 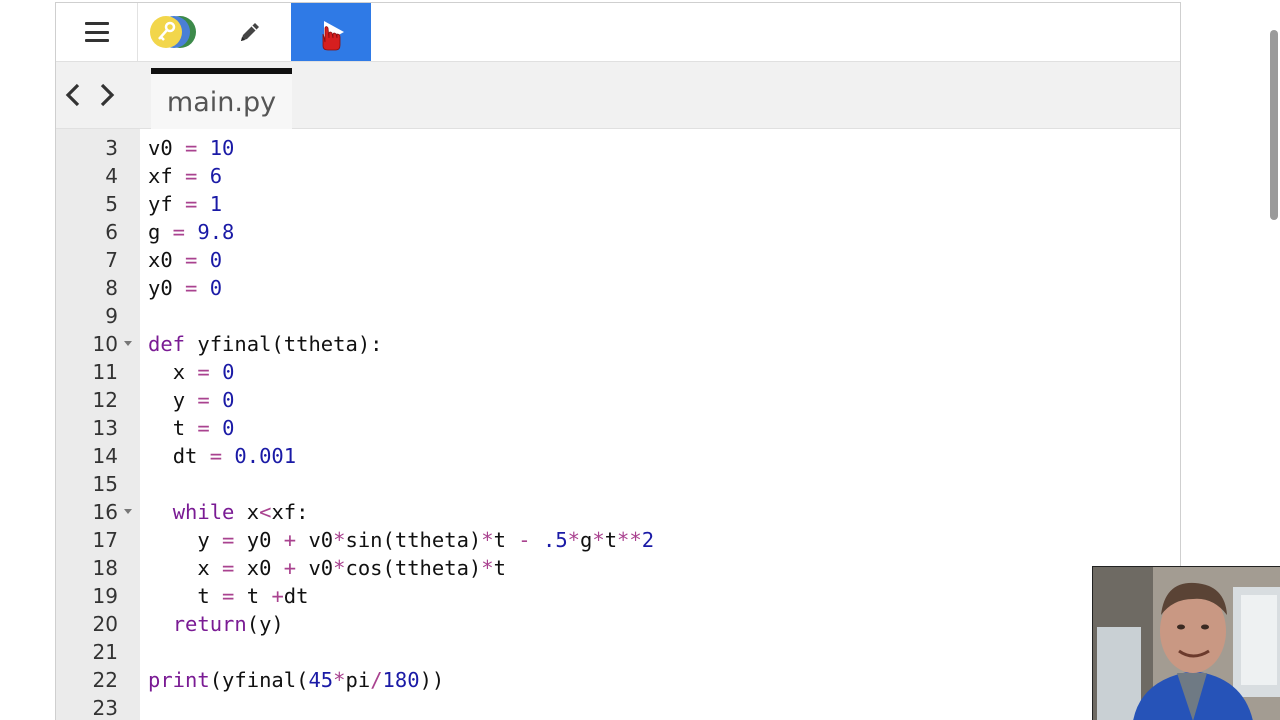 What do you see at coordinates (185, 204) in the screenshot?
I see `code-text: yf = 1` at bounding box center [185, 204].